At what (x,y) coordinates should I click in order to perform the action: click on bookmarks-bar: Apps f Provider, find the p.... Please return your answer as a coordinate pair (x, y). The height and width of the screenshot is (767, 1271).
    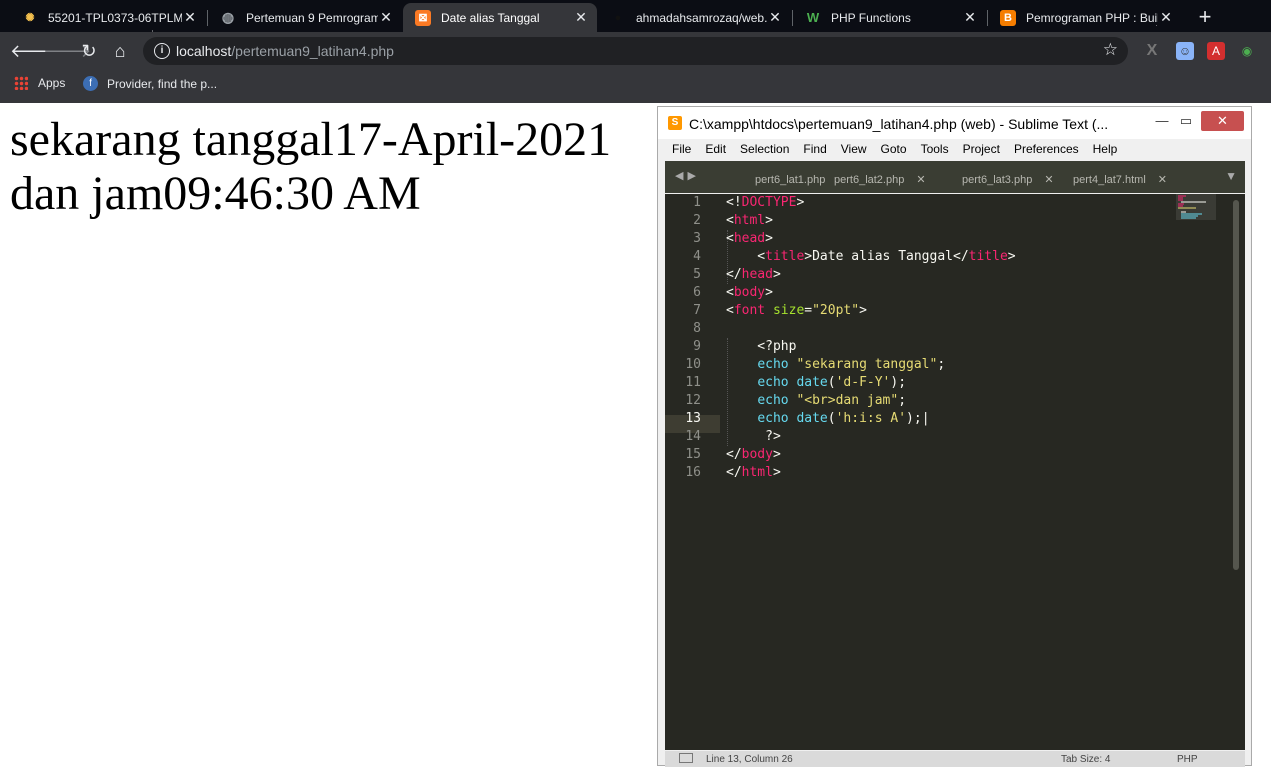
    Looking at the image, I should click on (635, 86).